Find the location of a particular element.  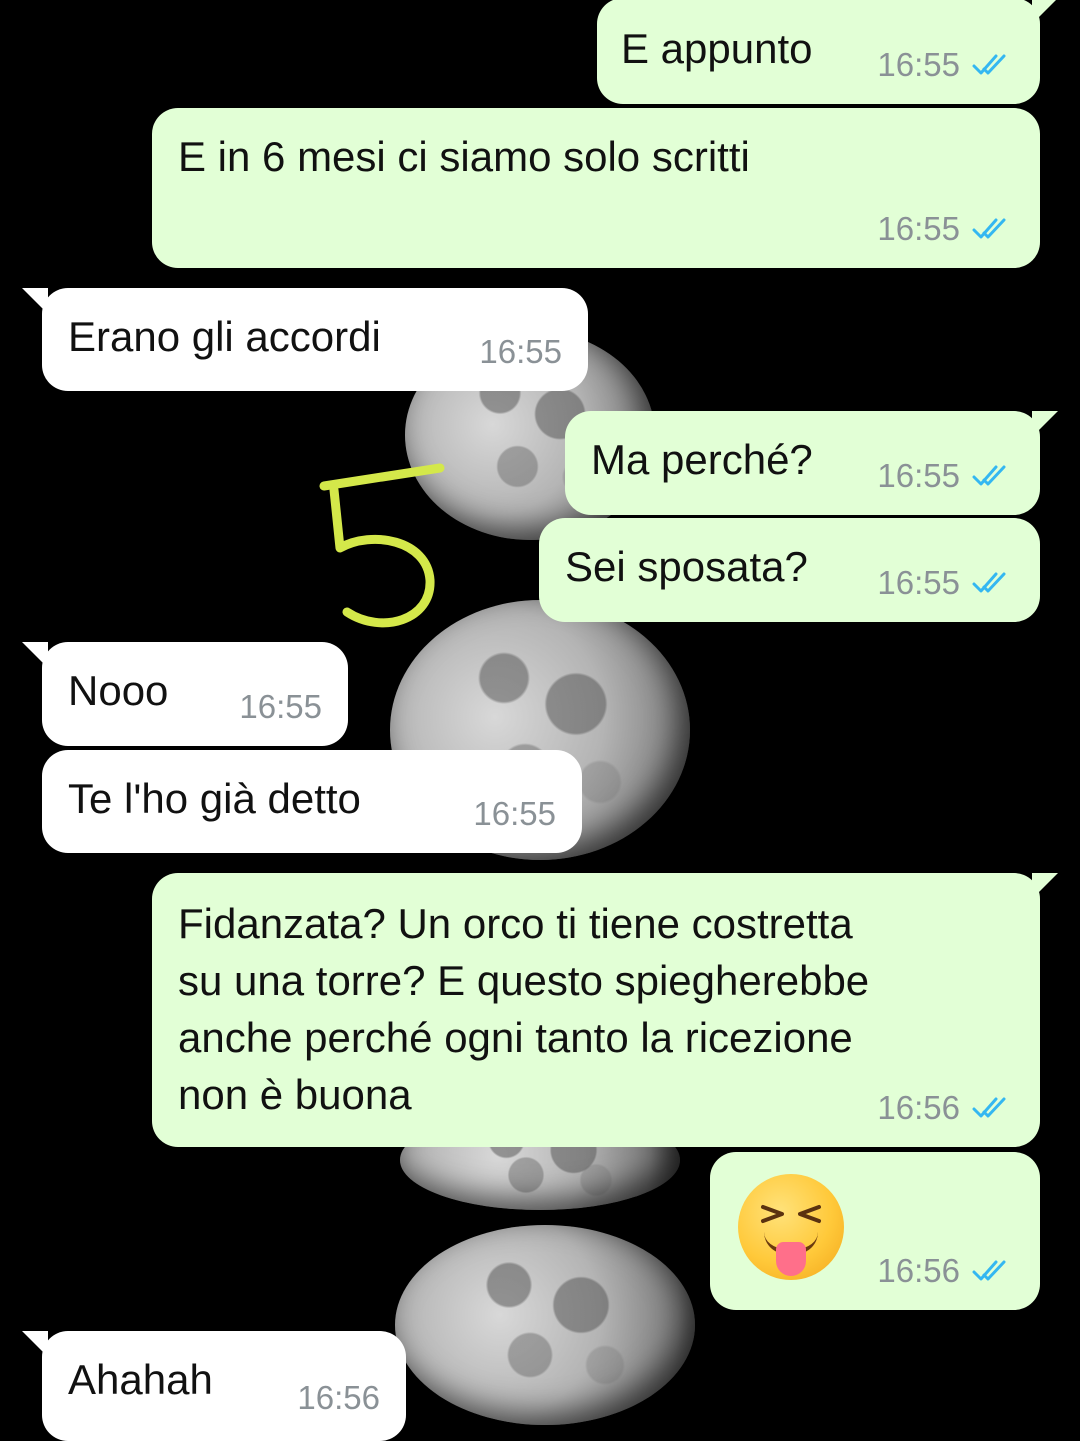

outgoing-message: 16:56 is located at coordinates (875, 1231).